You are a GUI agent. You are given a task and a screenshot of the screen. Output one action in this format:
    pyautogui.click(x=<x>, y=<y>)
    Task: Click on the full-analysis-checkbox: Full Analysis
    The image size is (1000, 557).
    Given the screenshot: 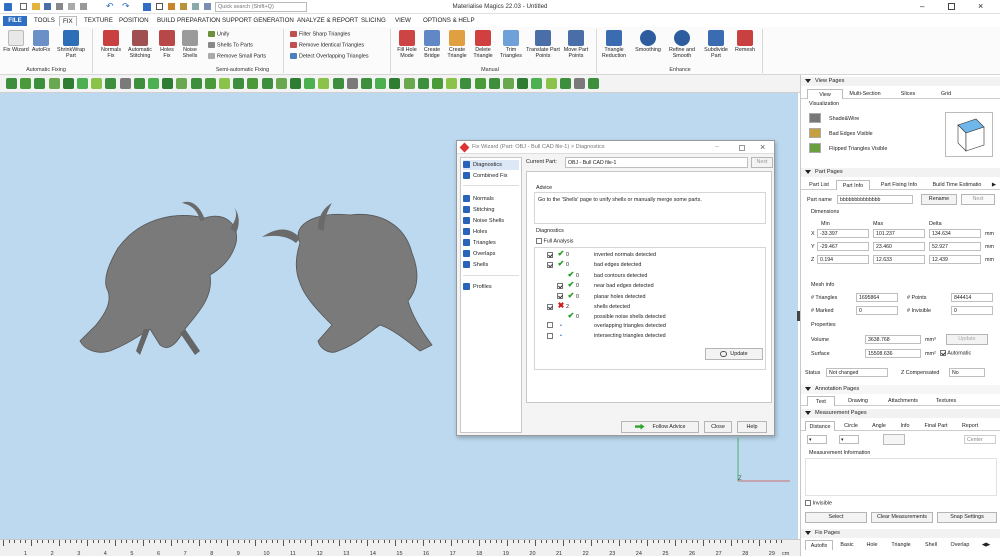 What is the action you would take?
    pyautogui.click(x=554, y=241)
    